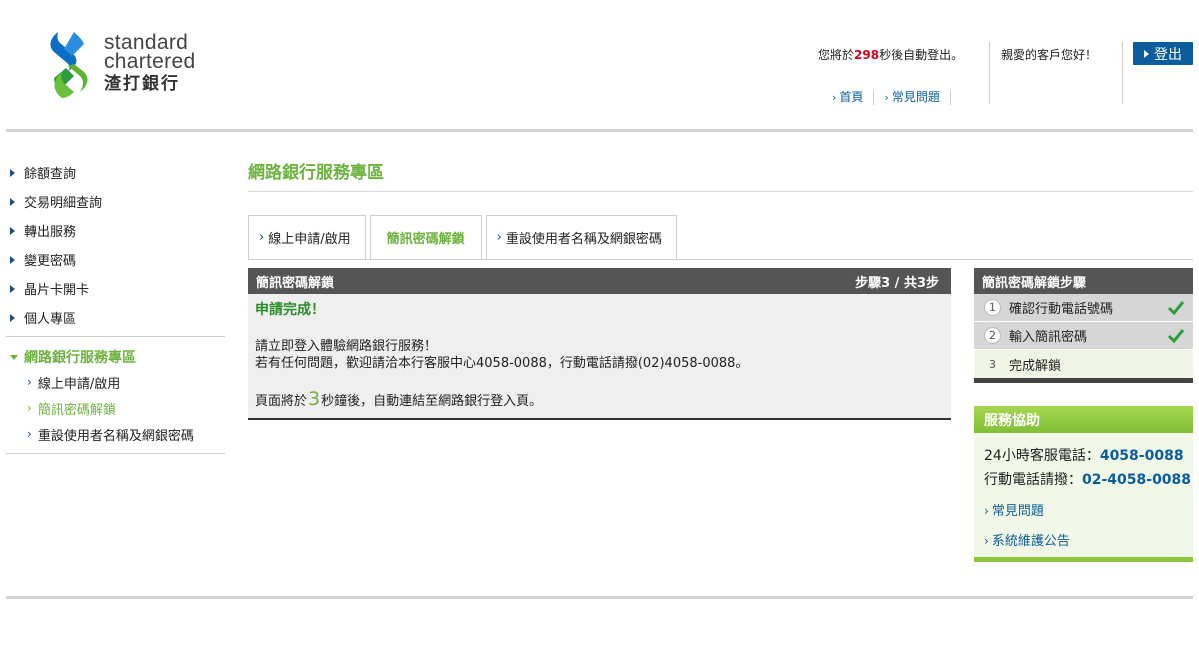  I want to click on hotline: 24小時客服電話：4058-0088, so click(1083, 456).